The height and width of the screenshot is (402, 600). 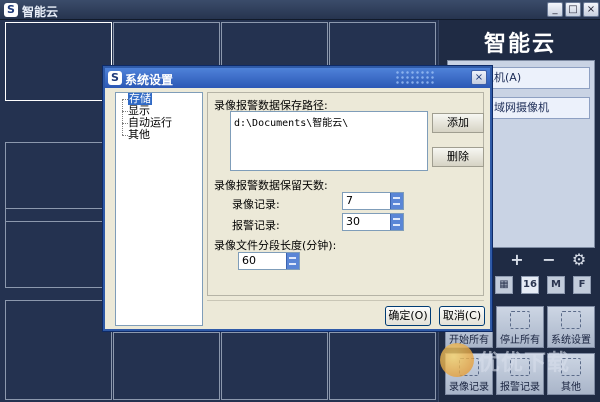 What do you see at coordinates (556, 285) in the screenshot?
I see `m-view-button: M` at bounding box center [556, 285].